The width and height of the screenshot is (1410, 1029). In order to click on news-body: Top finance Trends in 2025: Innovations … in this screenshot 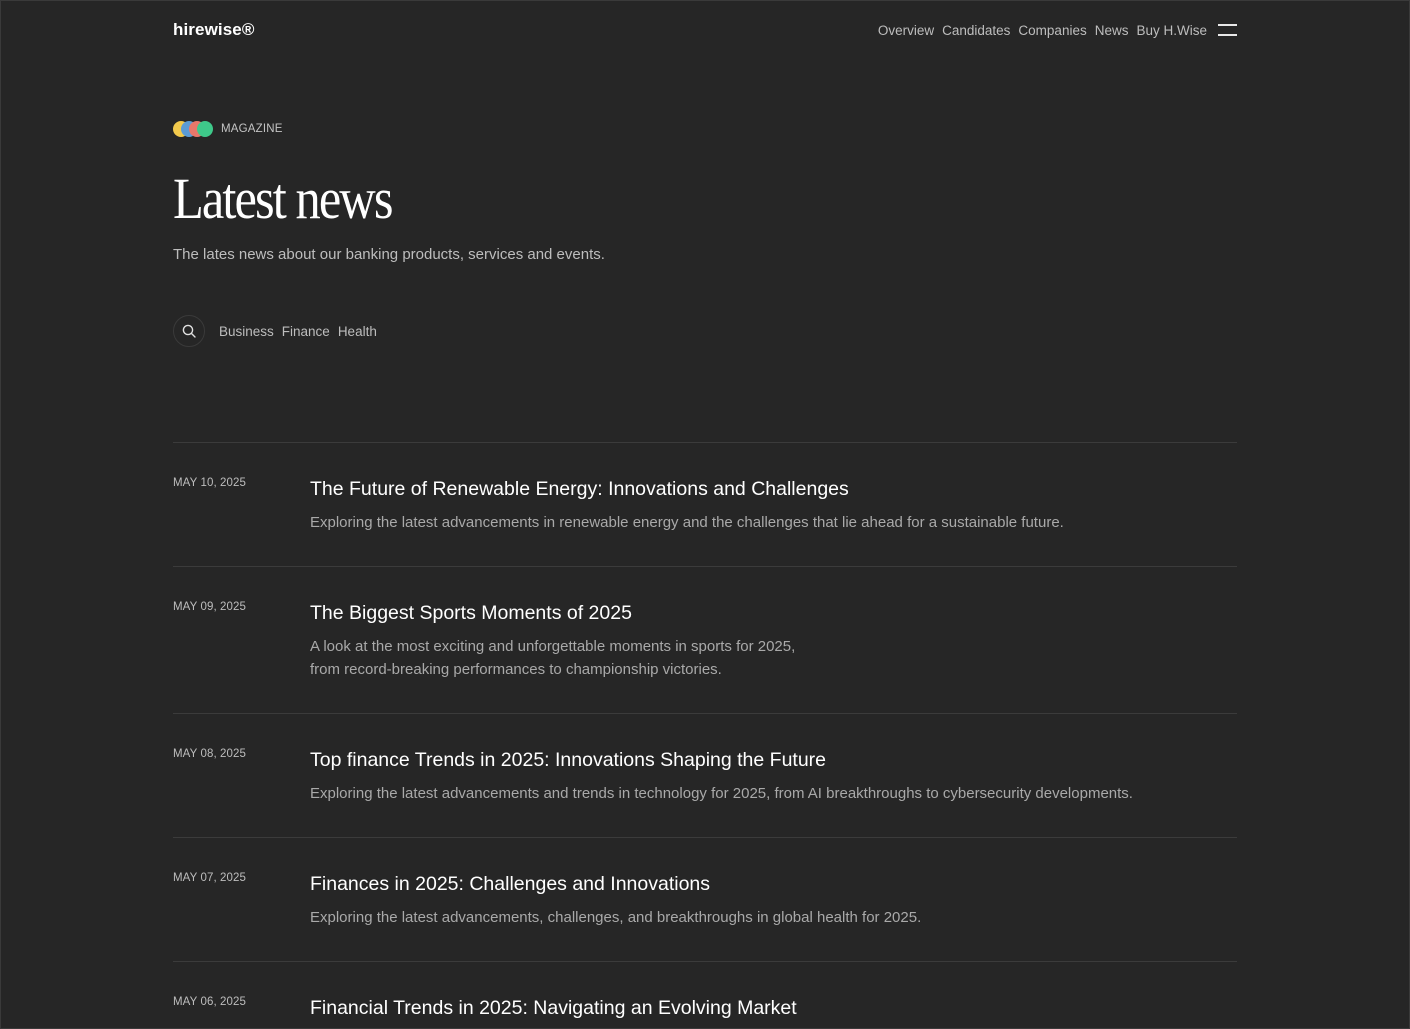, I will do `click(773, 776)`.